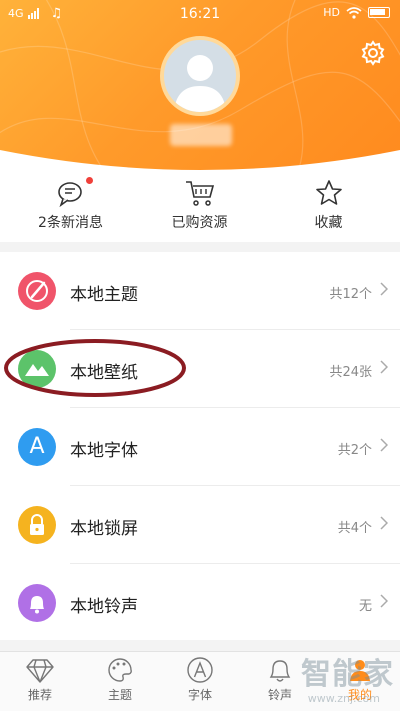 Image resolution: width=400 pixels, height=711 pixels. Describe the element at coordinates (199, 695) in the screenshot. I see `tab-label: 字体` at that location.